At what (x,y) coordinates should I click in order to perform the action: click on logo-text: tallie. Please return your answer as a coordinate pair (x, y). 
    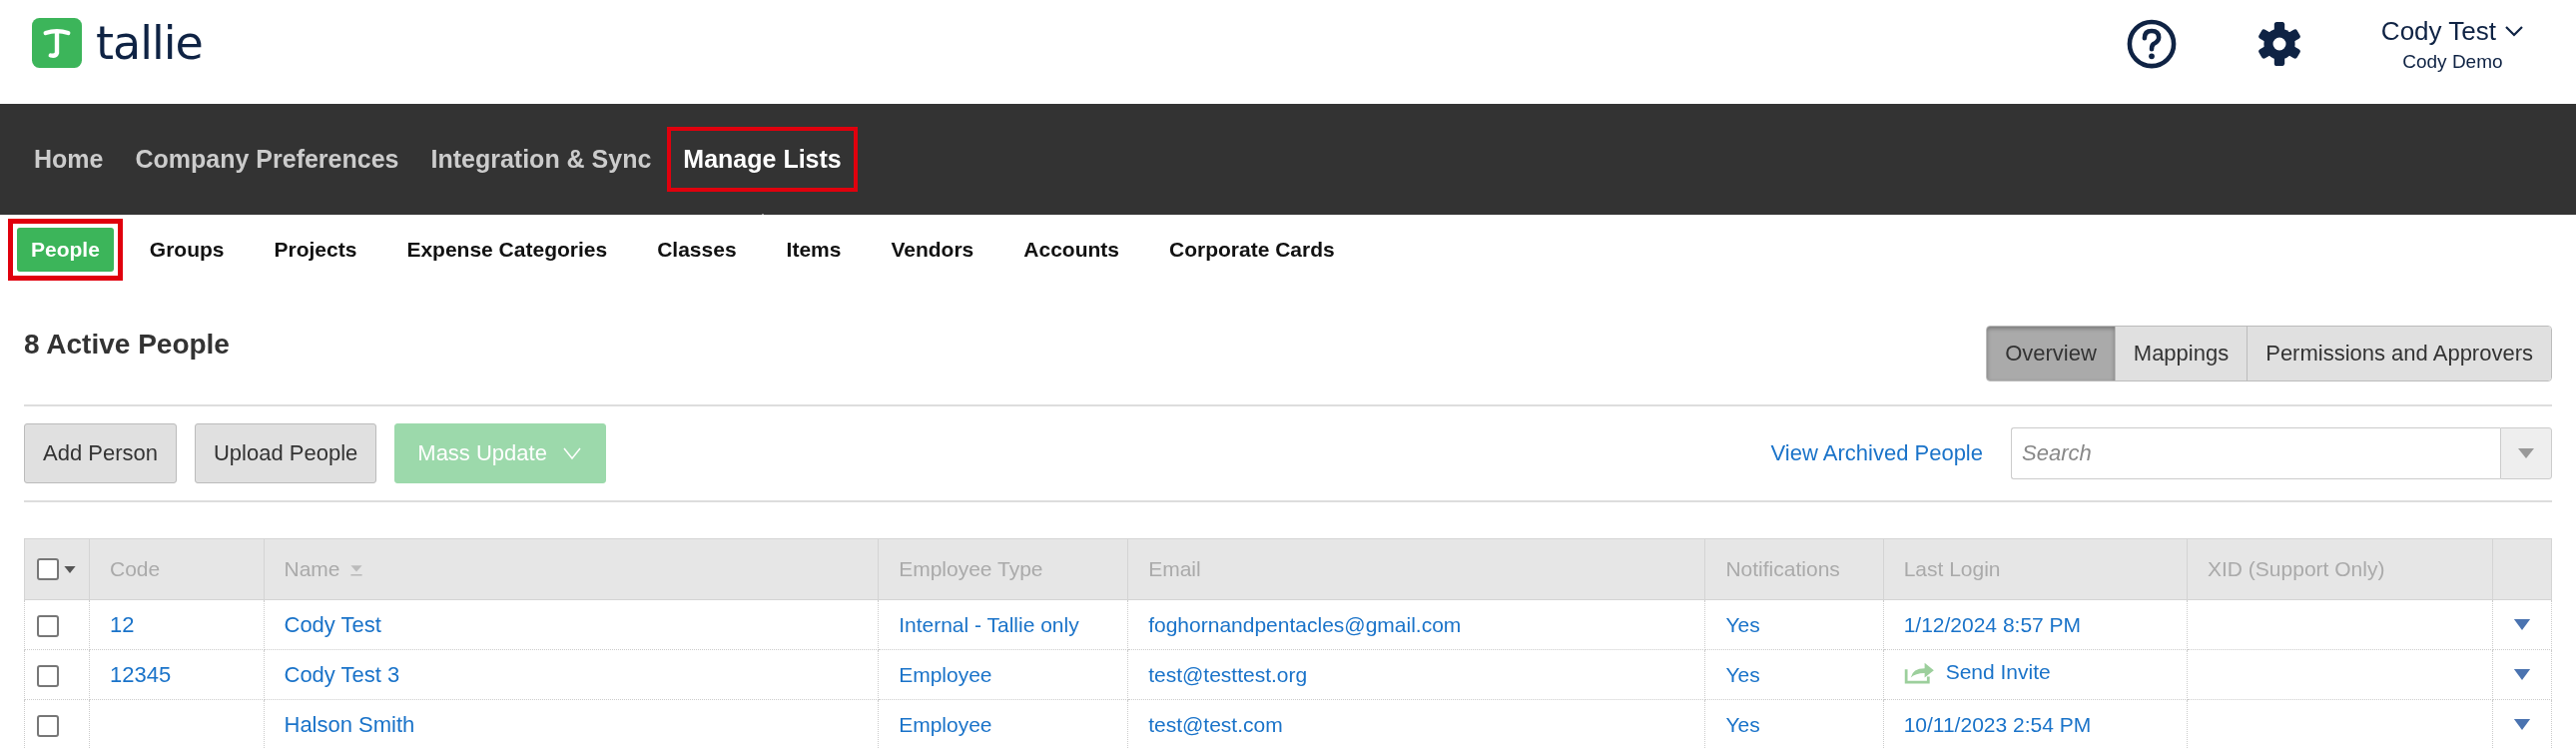
    Looking at the image, I should click on (149, 43).